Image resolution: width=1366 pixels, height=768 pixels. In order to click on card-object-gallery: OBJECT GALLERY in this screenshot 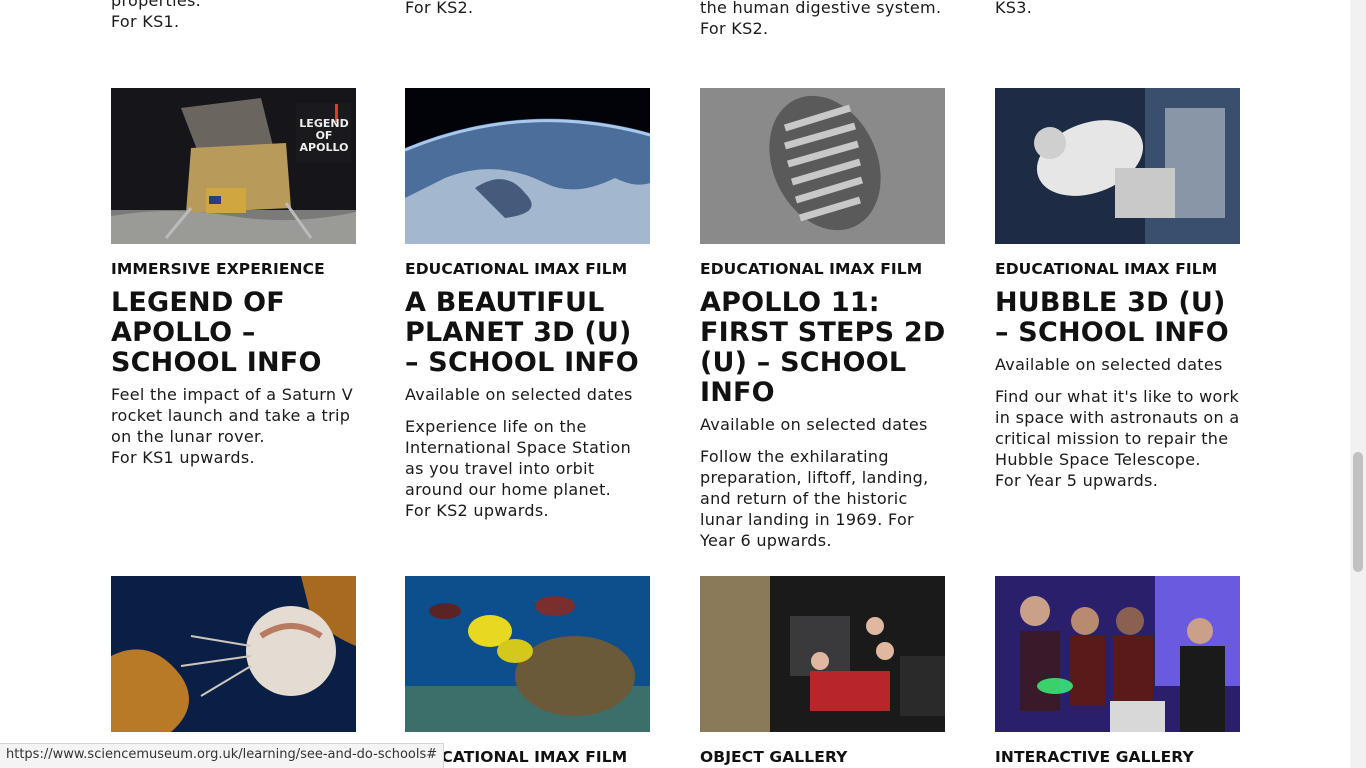, I will do `click(823, 671)`.